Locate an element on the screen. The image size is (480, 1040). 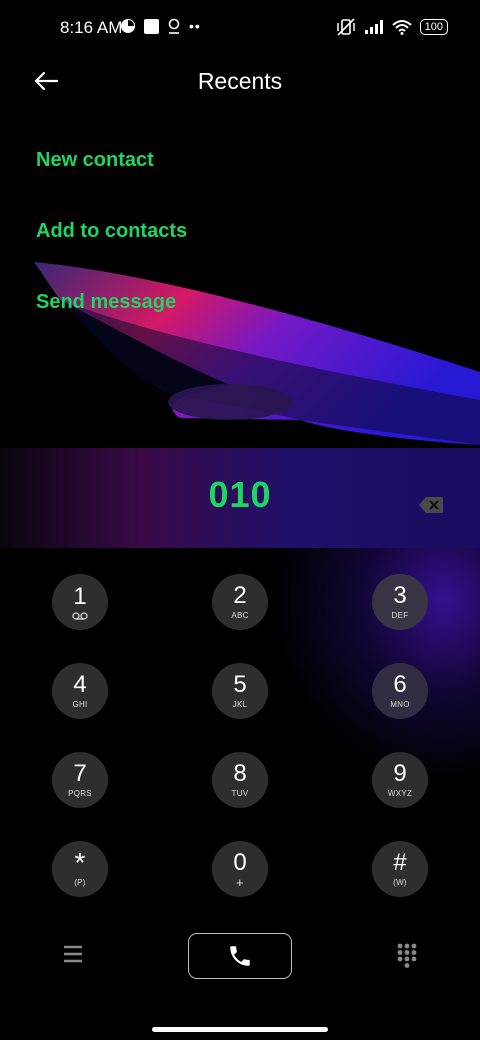
key-letters: GHI is located at coordinates (80, 704).